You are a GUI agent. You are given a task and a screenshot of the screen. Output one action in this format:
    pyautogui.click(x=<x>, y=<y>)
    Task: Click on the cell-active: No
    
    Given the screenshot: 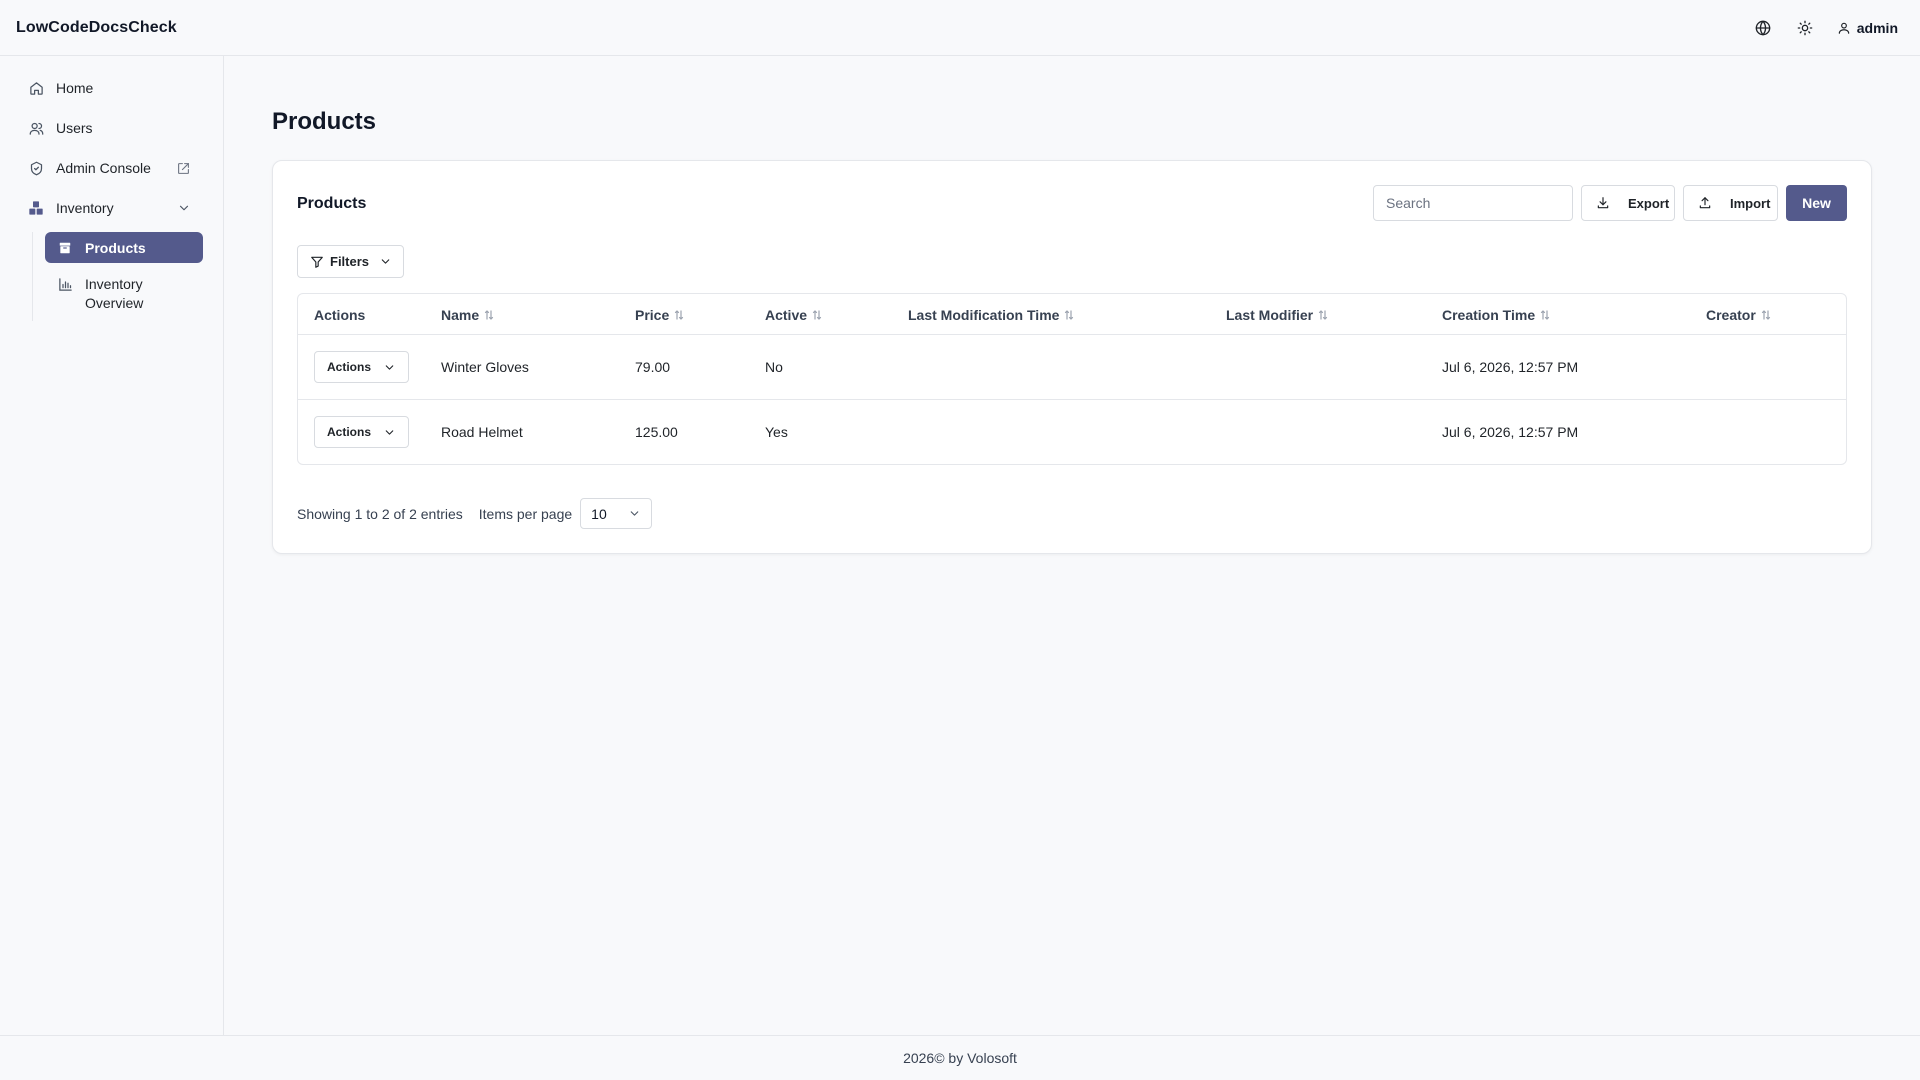 What is the action you would take?
    pyautogui.click(x=774, y=367)
    